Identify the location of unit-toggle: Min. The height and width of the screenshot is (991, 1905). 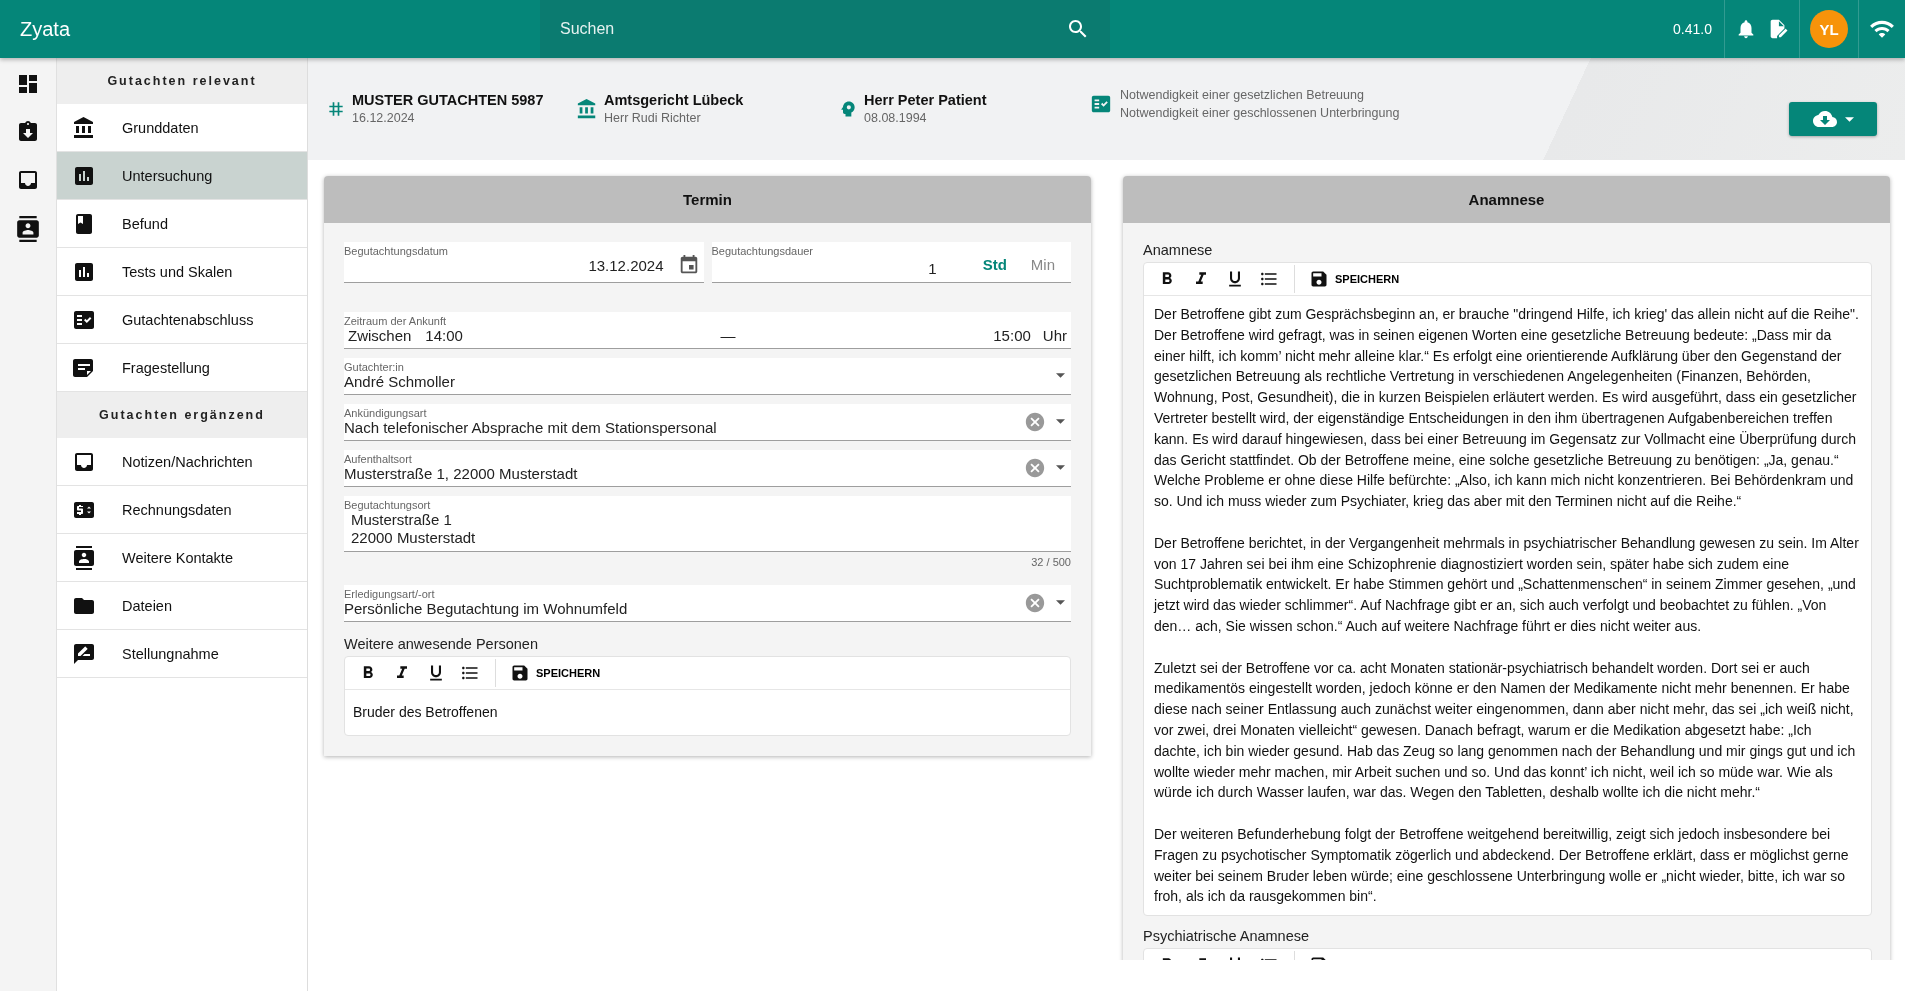
(1042, 264).